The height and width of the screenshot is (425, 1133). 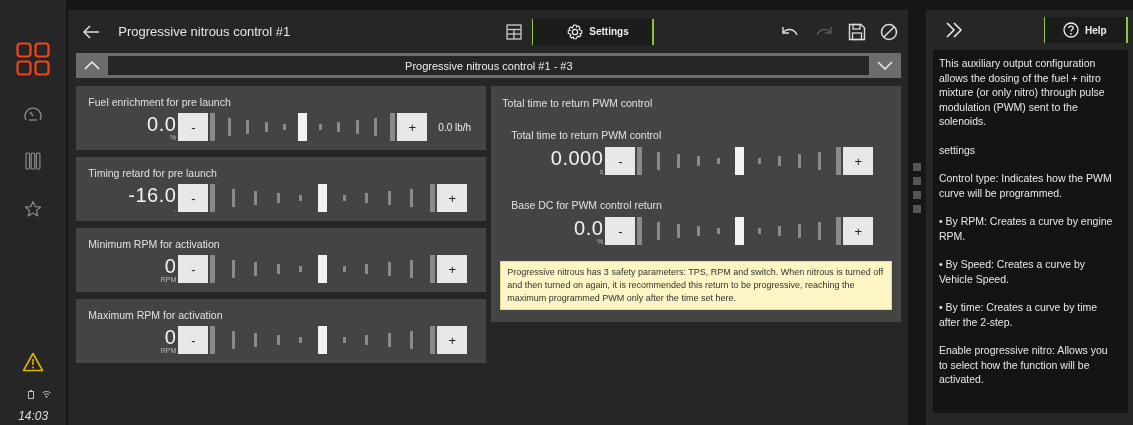 I want to click on clock-time: 14:03, so click(x=33, y=416).